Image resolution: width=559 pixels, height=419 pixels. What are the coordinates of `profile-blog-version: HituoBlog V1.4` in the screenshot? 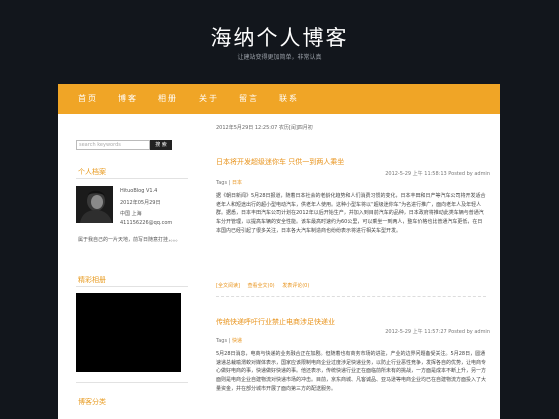 It's located at (139, 191).